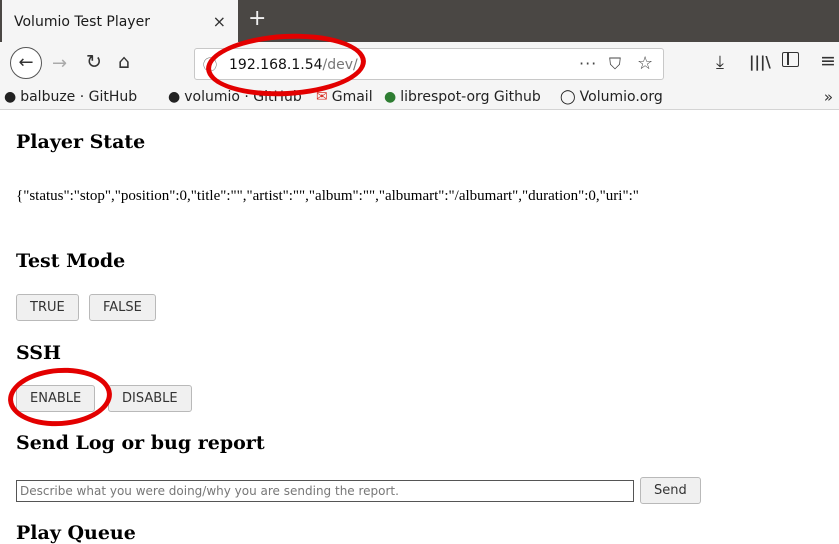 Image resolution: width=839 pixels, height=544 pixels. What do you see at coordinates (56, 398) in the screenshot?
I see `ssh-enable-button: ENABLE` at bounding box center [56, 398].